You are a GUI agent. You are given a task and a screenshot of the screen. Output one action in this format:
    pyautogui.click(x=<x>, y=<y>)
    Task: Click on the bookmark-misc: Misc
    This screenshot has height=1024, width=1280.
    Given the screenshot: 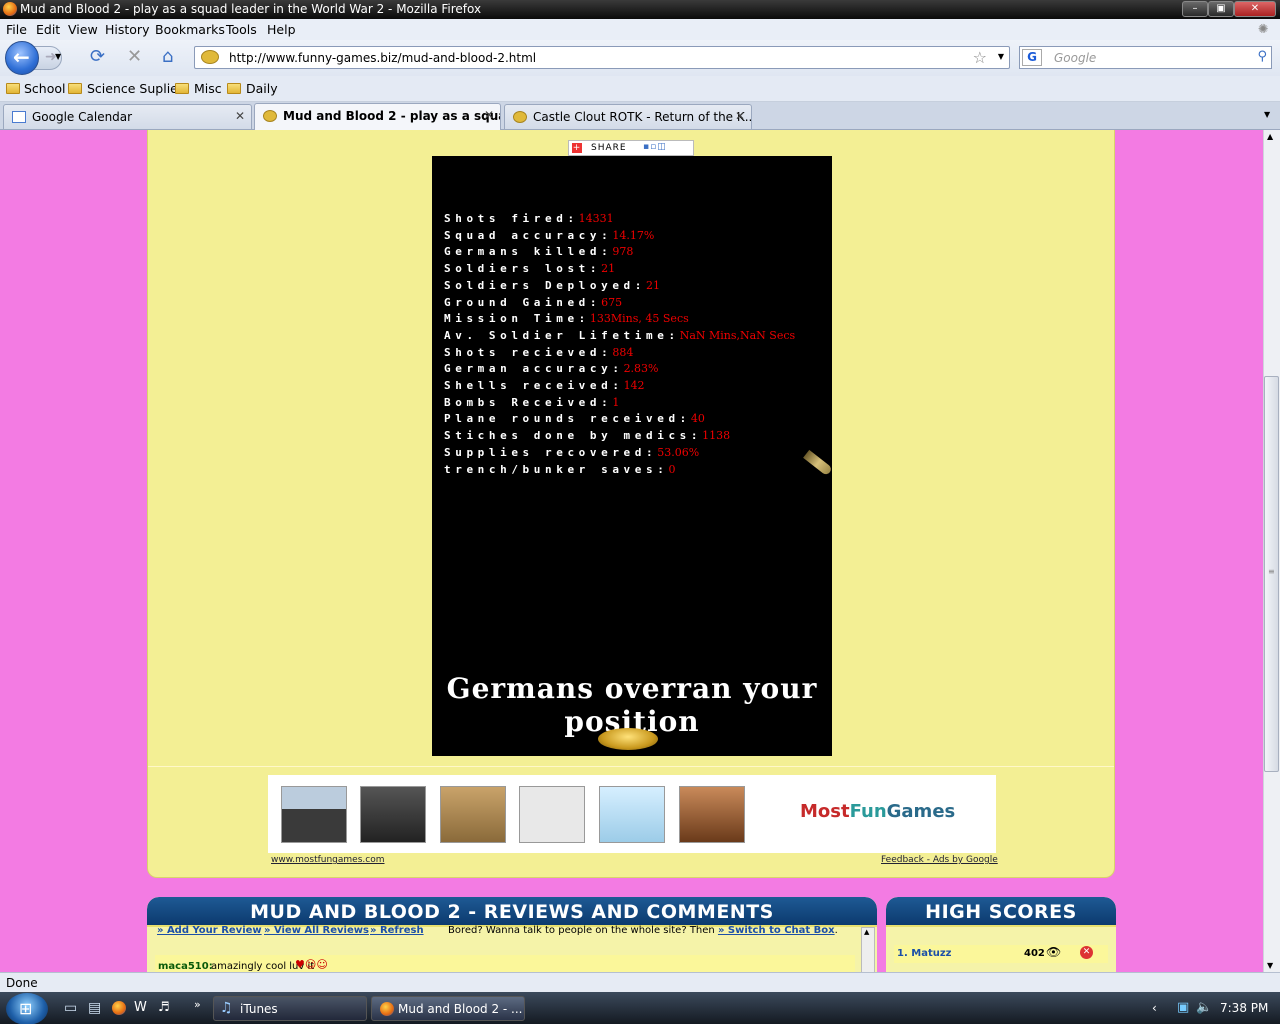 What is the action you would take?
    pyautogui.click(x=208, y=88)
    